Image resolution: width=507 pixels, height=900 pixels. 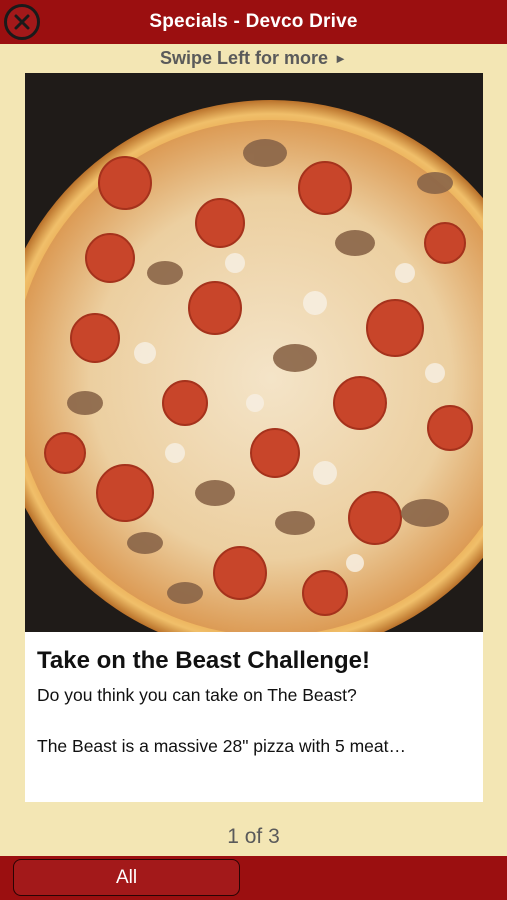 What do you see at coordinates (126, 877) in the screenshot?
I see `all-button: All` at bounding box center [126, 877].